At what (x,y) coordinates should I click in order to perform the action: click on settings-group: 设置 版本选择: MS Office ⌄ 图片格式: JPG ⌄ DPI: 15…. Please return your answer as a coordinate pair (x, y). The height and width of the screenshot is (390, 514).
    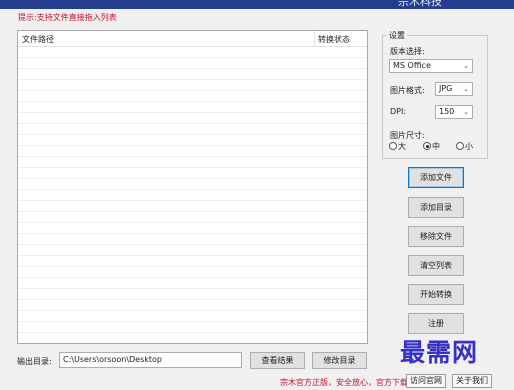
    Looking at the image, I should click on (435, 94).